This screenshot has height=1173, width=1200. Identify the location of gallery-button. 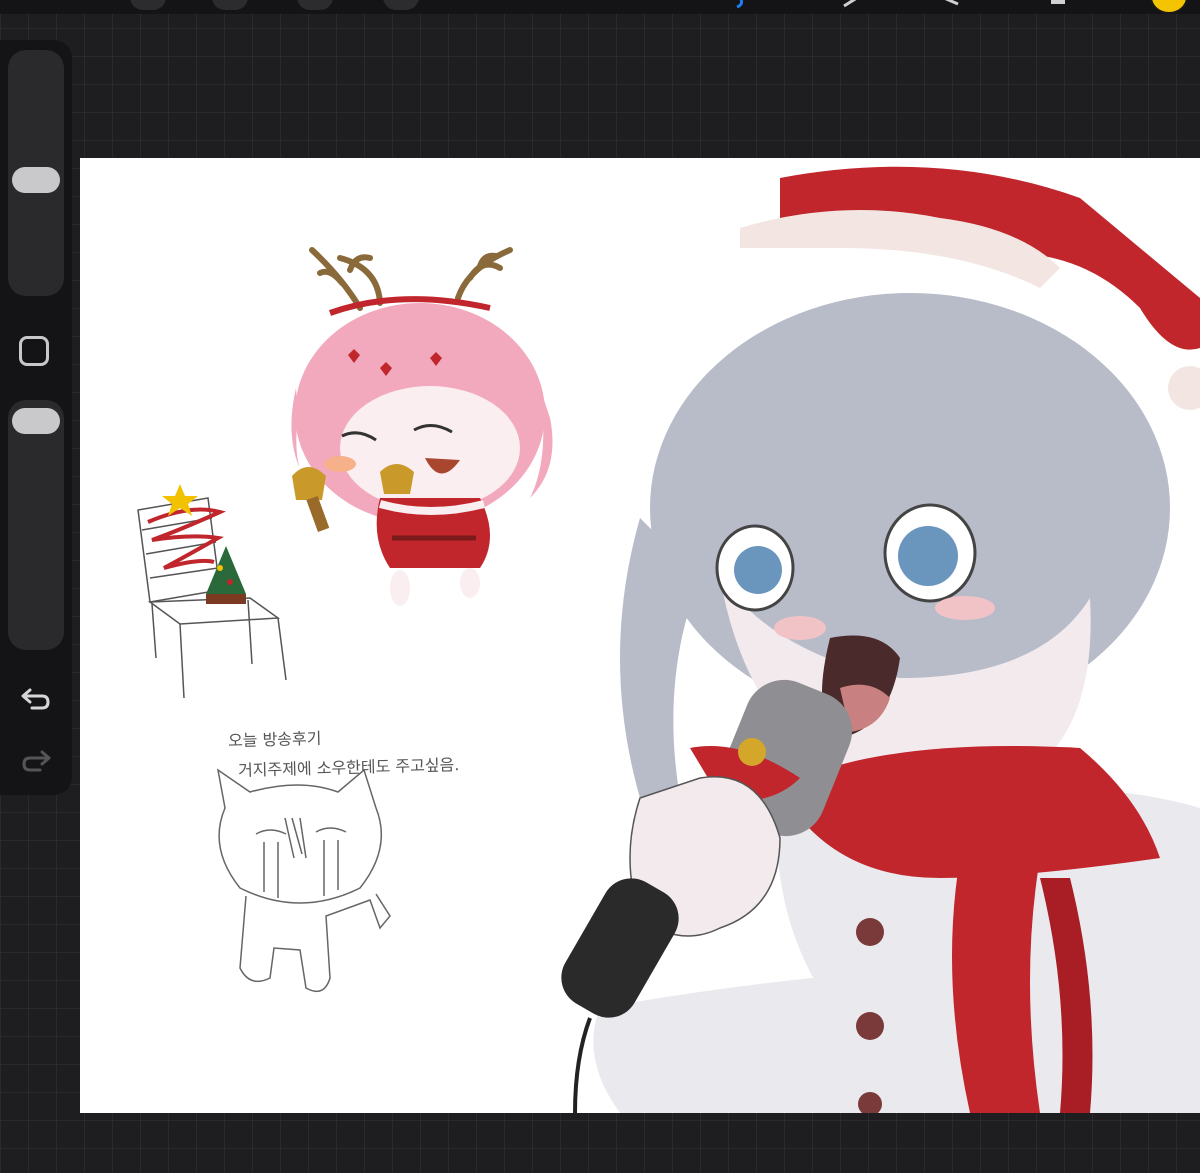
(148, 5).